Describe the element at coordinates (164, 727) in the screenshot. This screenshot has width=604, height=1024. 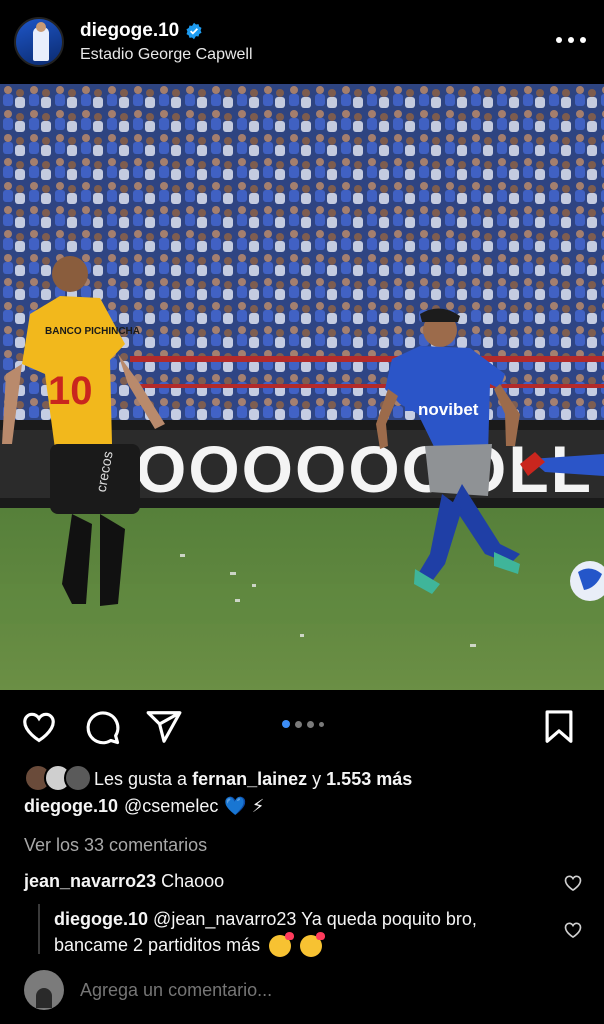
I see `share-send-icon` at that location.